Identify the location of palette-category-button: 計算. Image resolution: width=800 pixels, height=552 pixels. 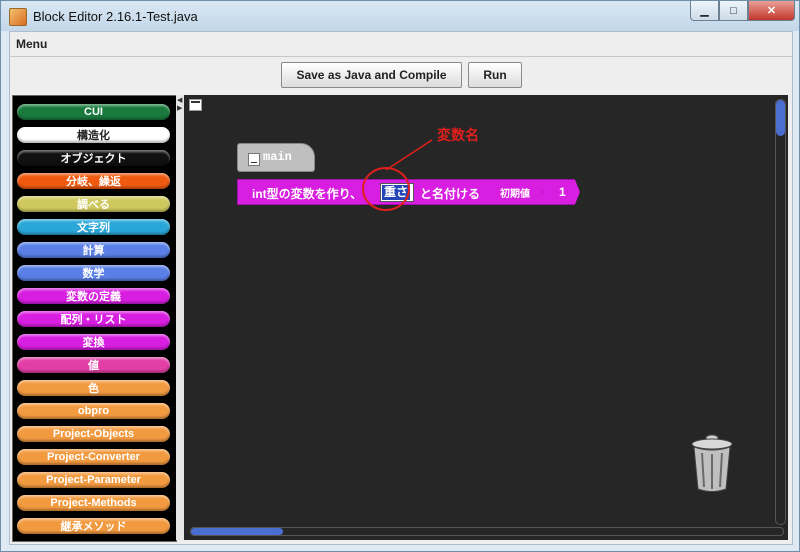
(93, 250).